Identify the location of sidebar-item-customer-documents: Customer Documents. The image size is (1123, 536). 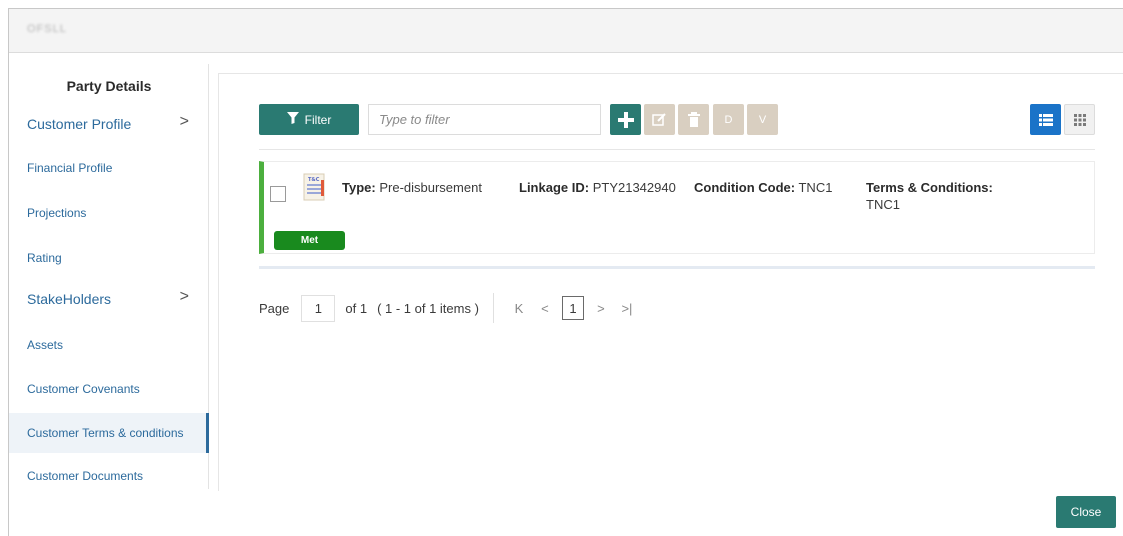
(109, 476).